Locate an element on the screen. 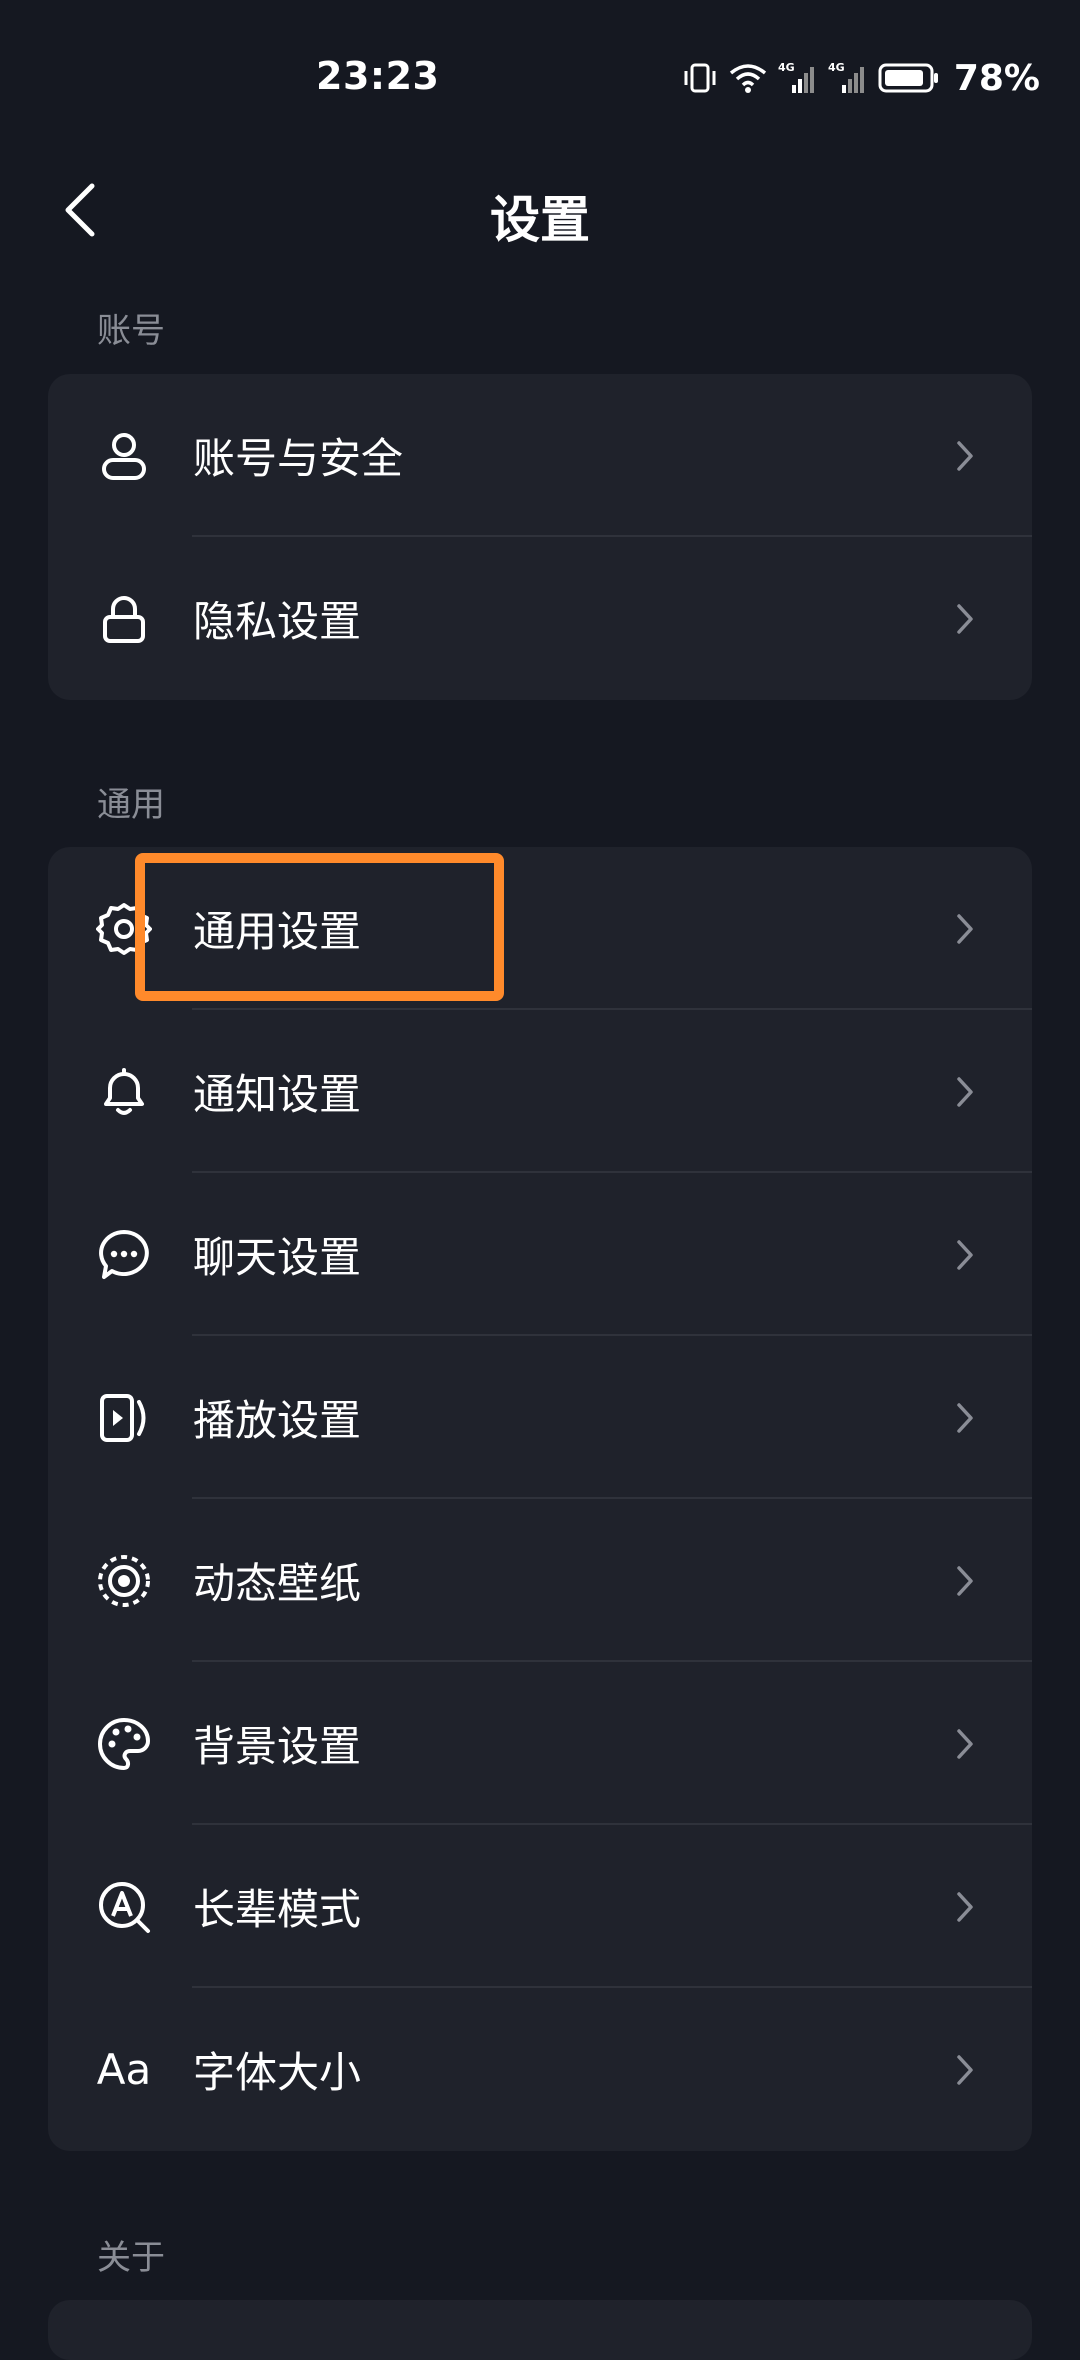 This screenshot has height=2360, width=1080. lock-icon is located at coordinates (124, 619).